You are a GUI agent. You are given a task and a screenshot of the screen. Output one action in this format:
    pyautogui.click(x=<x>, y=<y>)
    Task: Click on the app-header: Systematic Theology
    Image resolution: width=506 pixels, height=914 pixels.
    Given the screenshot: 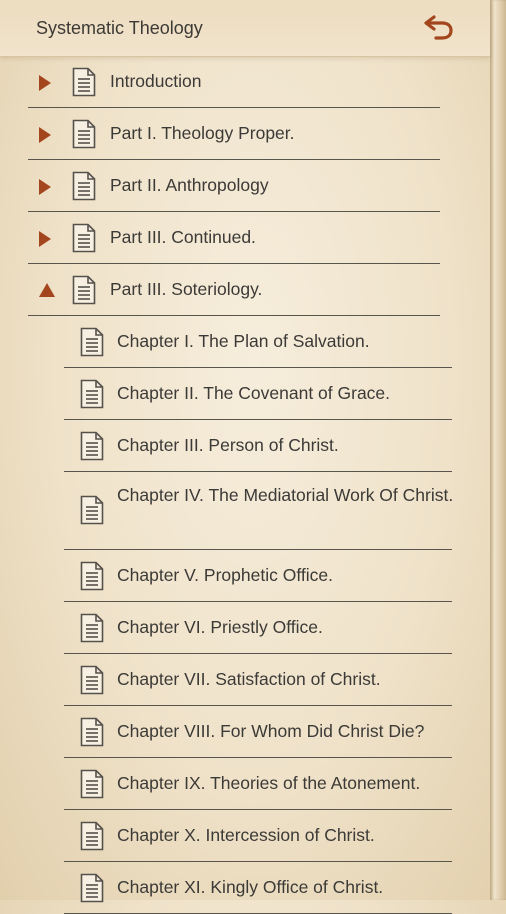 What is the action you would take?
    pyautogui.click(x=245, y=28)
    